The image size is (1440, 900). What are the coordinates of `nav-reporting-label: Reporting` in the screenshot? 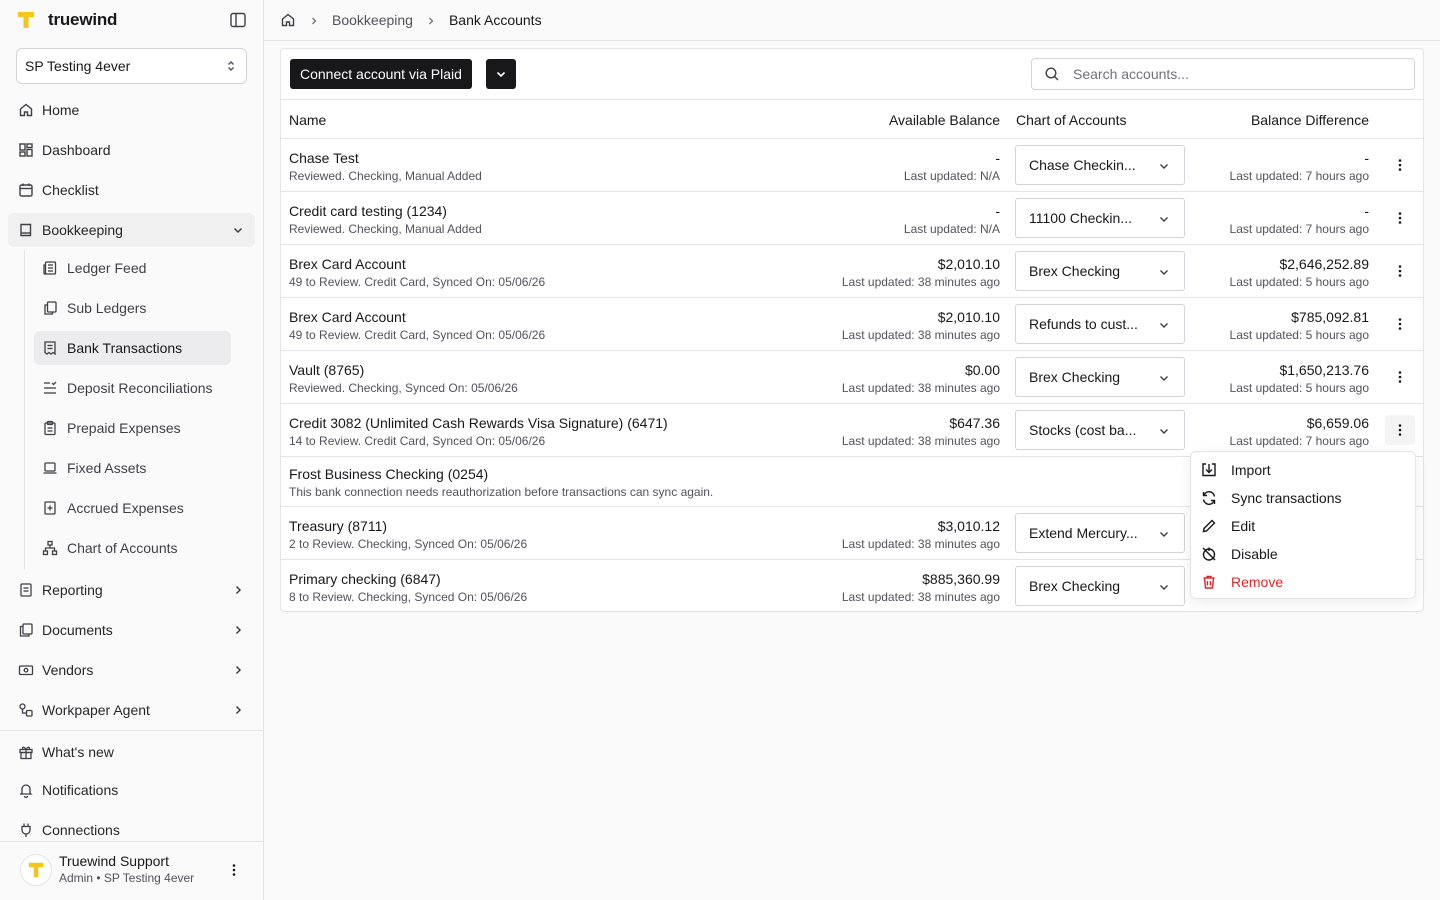 It's located at (72, 590).